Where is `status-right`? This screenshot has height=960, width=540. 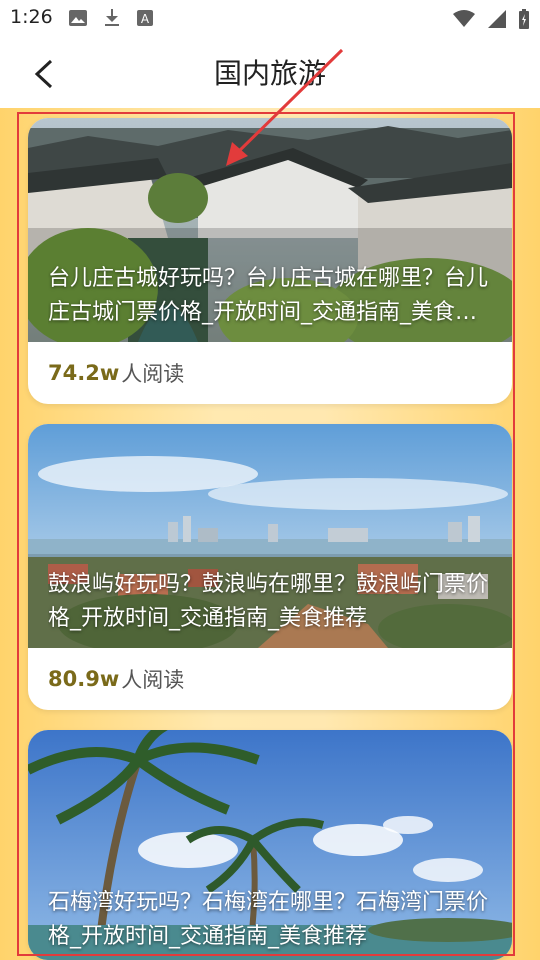
status-right is located at coordinates (491, 19).